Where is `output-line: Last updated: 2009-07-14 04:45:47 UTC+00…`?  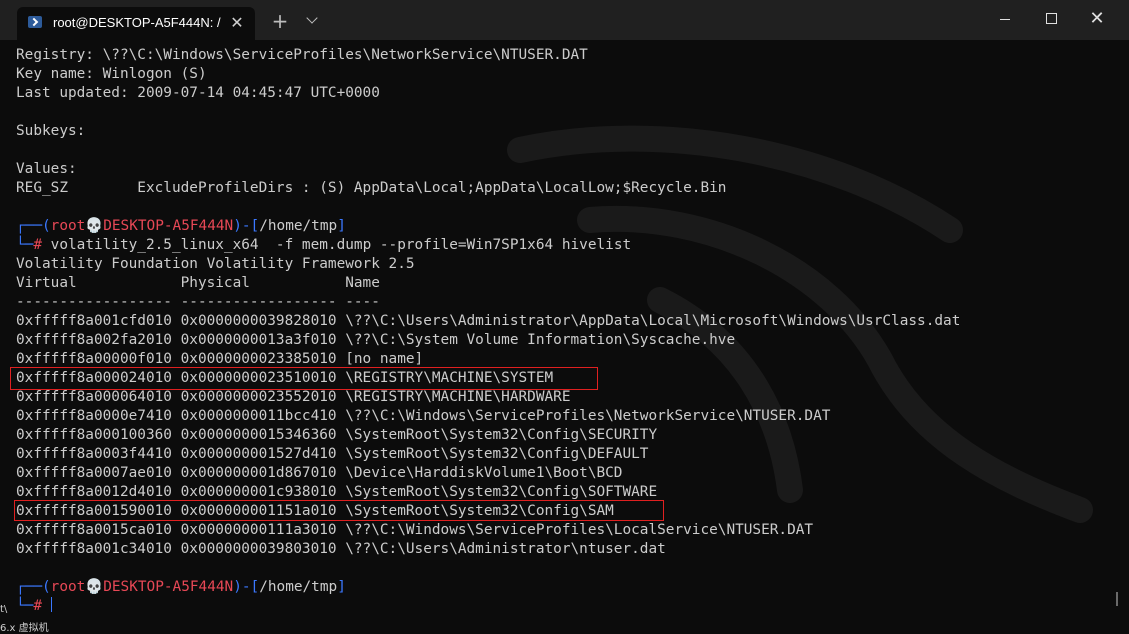 output-line: Last updated: 2009-07-14 04:45:47 UTC+00… is located at coordinates (198, 93).